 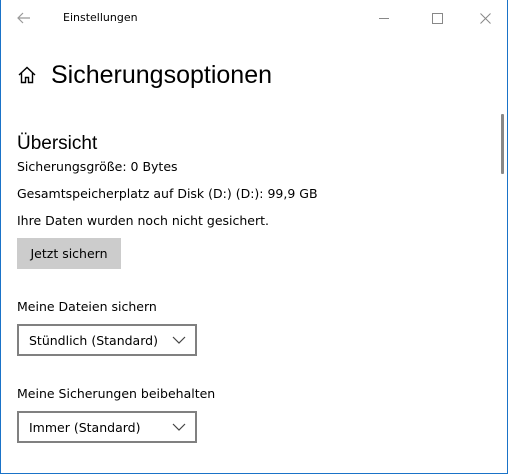 I want to click on page-header: Sicherungsoptionen, so click(x=144, y=75).